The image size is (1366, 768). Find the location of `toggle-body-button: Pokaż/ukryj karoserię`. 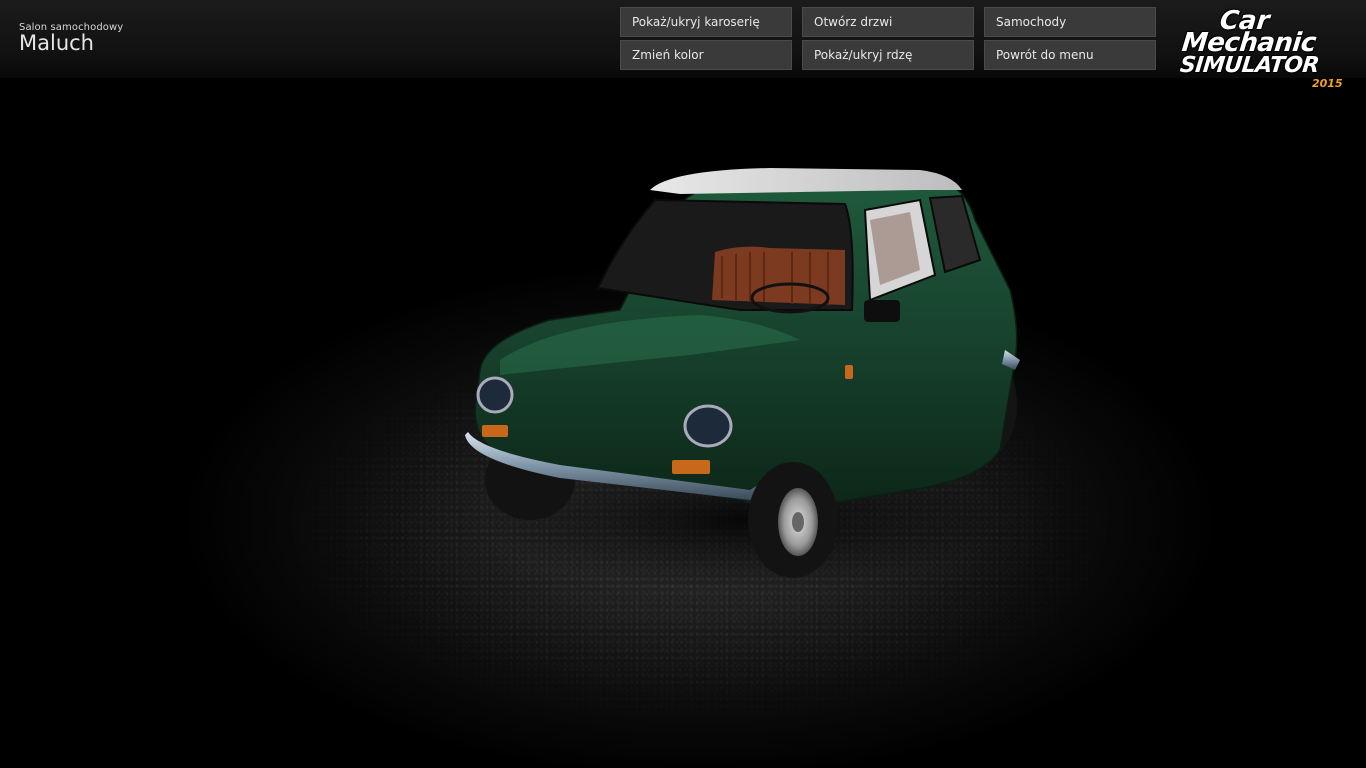

toggle-body-button: Pokaż/ukryj karoserię is located at coordinates (706, 22).